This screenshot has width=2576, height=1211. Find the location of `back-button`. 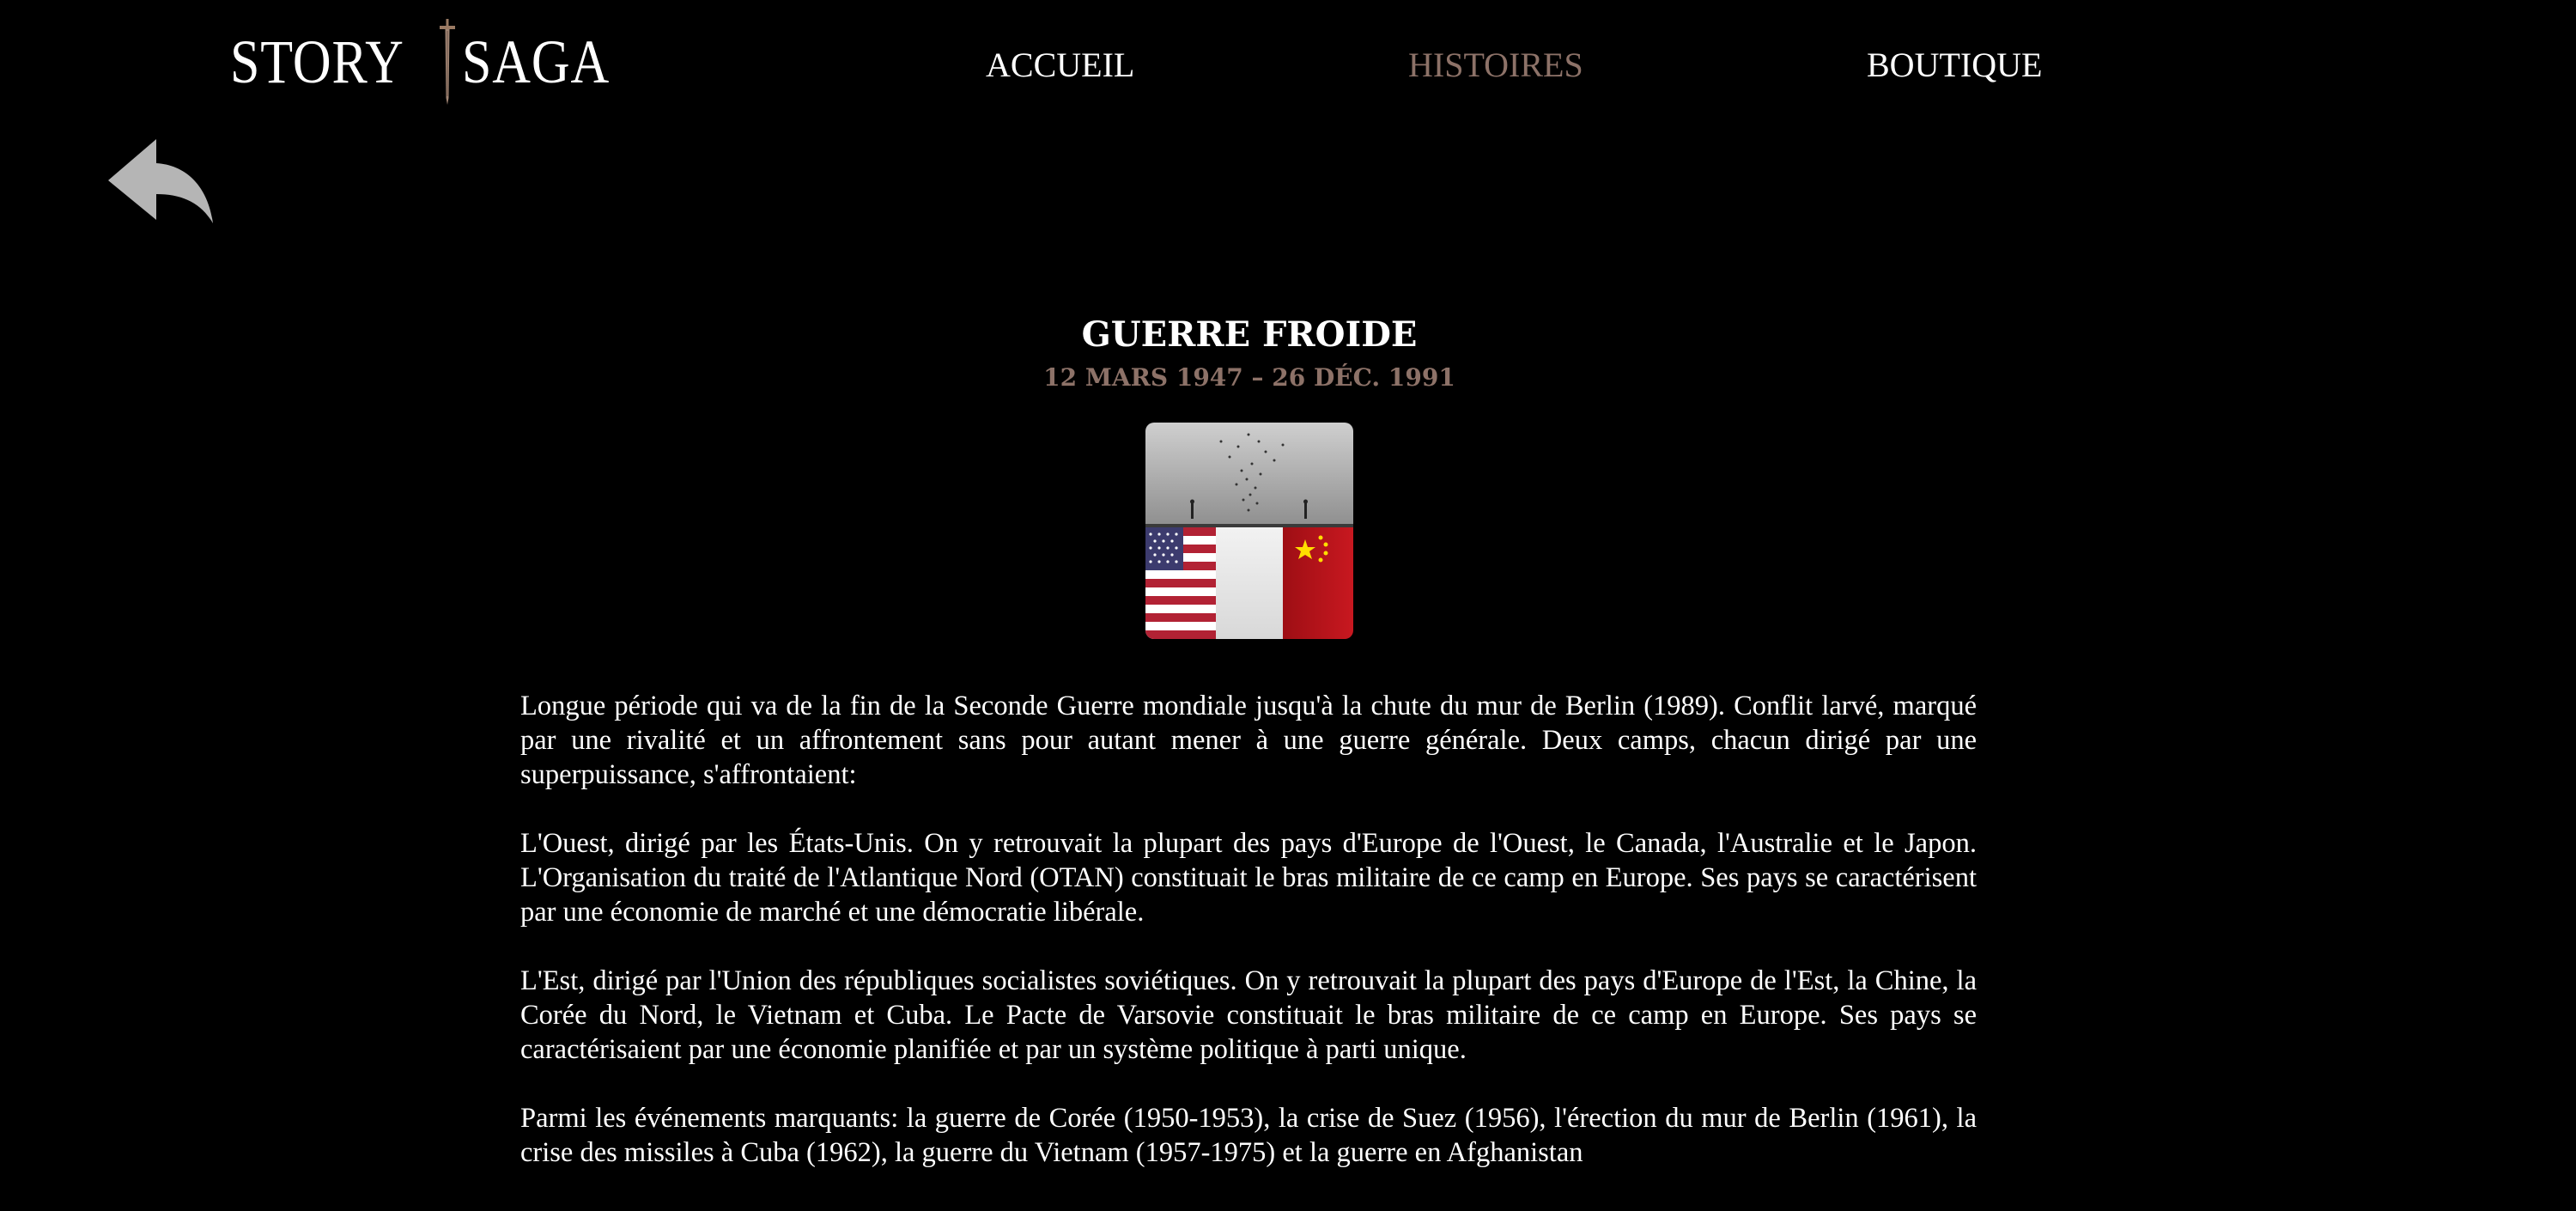

back-button is located at coordinates (160, 182).